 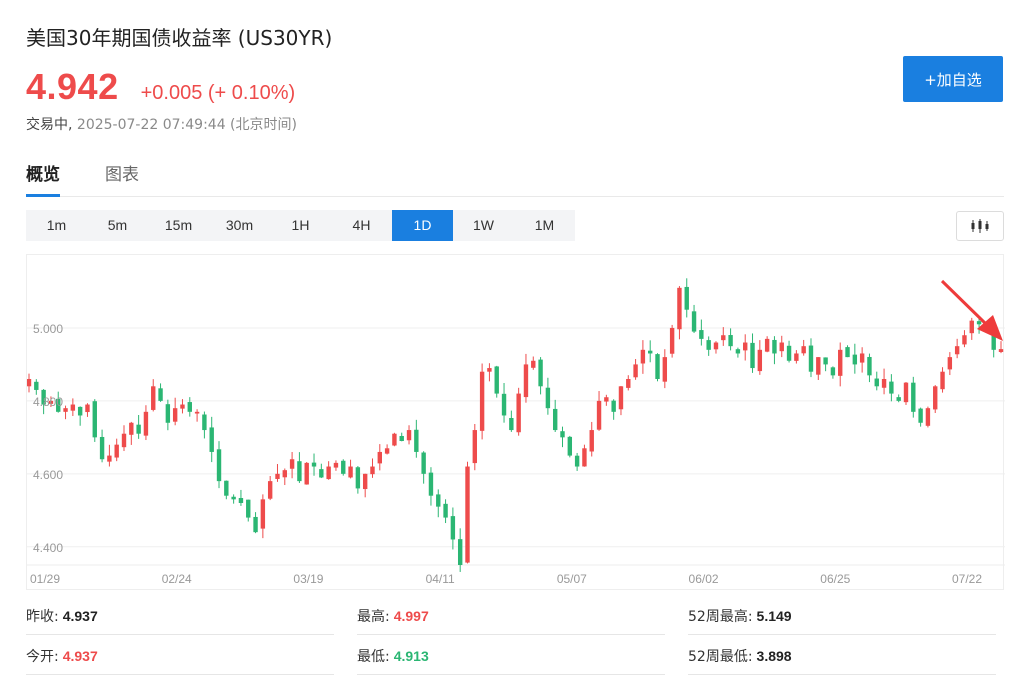 I want to click on y-tick-label: 4.600, so click(x=48, y=475).